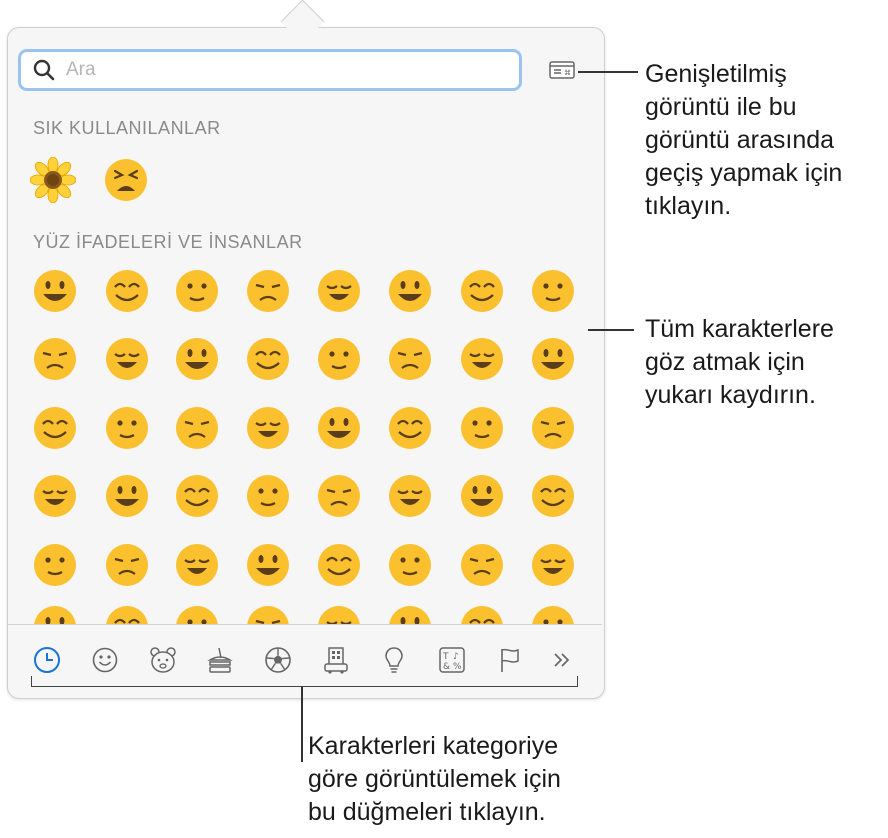 The image size is (888, 838). Describe the element at coordinates (197, 565) in the screenshot. I see `emoji-smirking-face` at that location.